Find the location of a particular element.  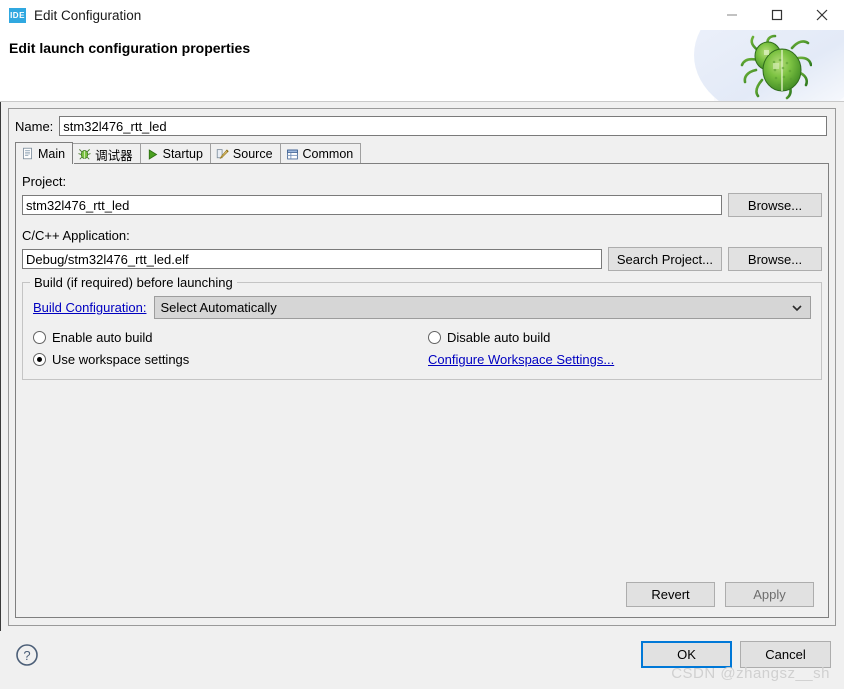

radio-enable-auto-build-indicator is located at coordinates (39, 337).